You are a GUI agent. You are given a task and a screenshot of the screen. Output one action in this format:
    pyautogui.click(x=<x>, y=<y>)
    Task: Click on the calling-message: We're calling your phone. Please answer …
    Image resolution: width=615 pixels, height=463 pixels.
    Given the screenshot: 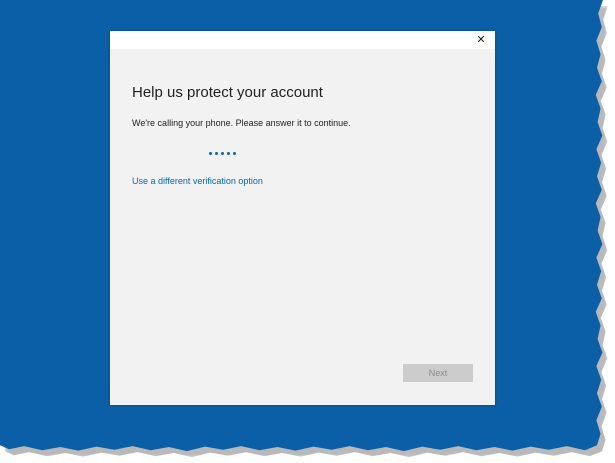 What is the action you would take?
    pyautogui.click(x=241, y=123)
    